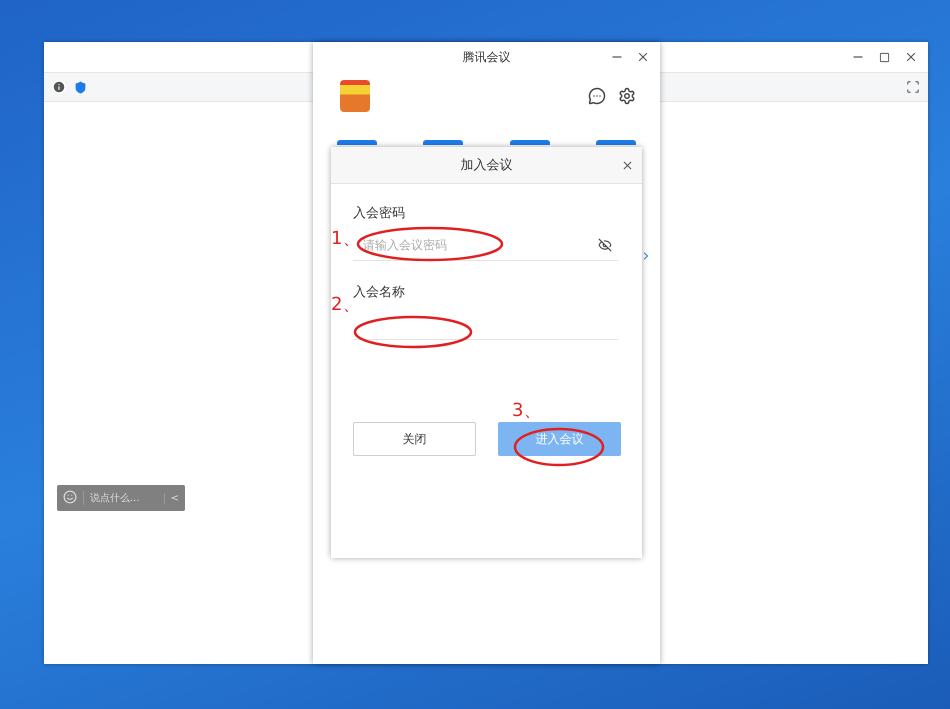  Describe the element at coordinates (59, 87) in the screenshot. I see `info-icon` at that location.